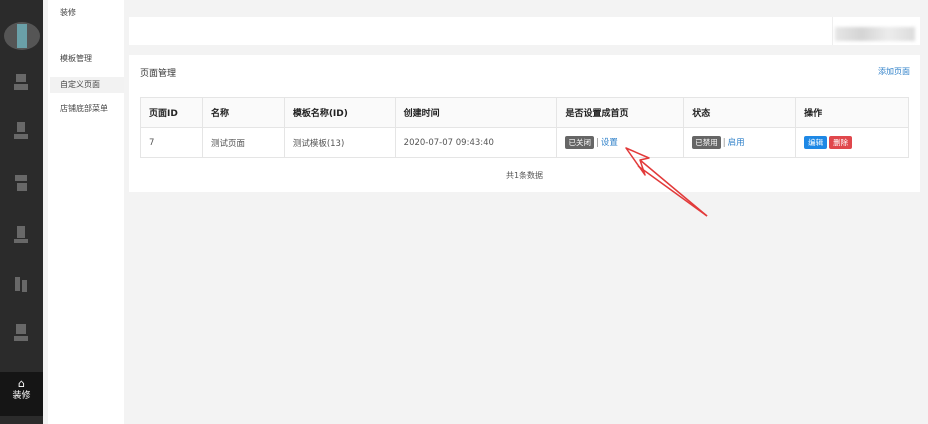 The height and width of the screenshot is (424, 928). Describe the element at coordinates (158, 74) in the screenshot. I see `panel-title: 页面管理` at that location.